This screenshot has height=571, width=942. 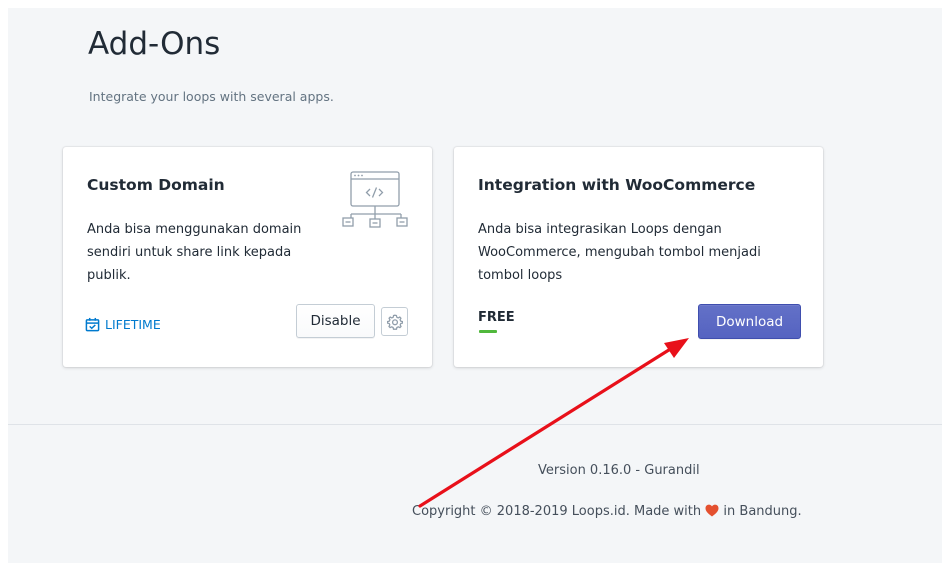 I want to click on footer-divider, so click(x=475, y=424).